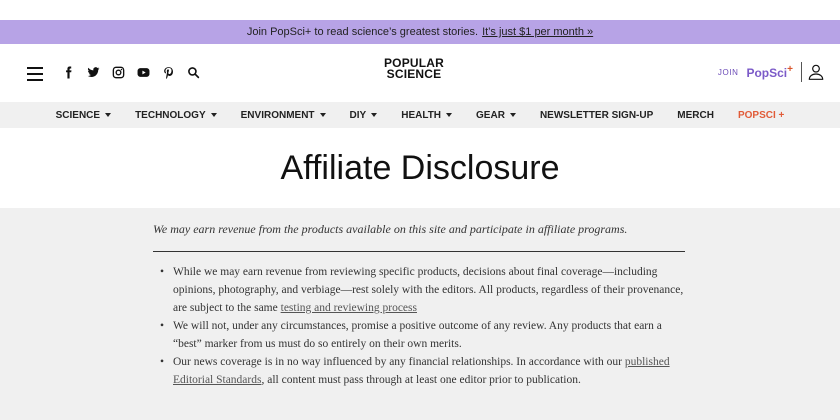 The image size is (840, 420). What do you see at coordinates (728, 72) in the screenshot?
I see `join-link: JOIN` at bounding box center [728, 72].